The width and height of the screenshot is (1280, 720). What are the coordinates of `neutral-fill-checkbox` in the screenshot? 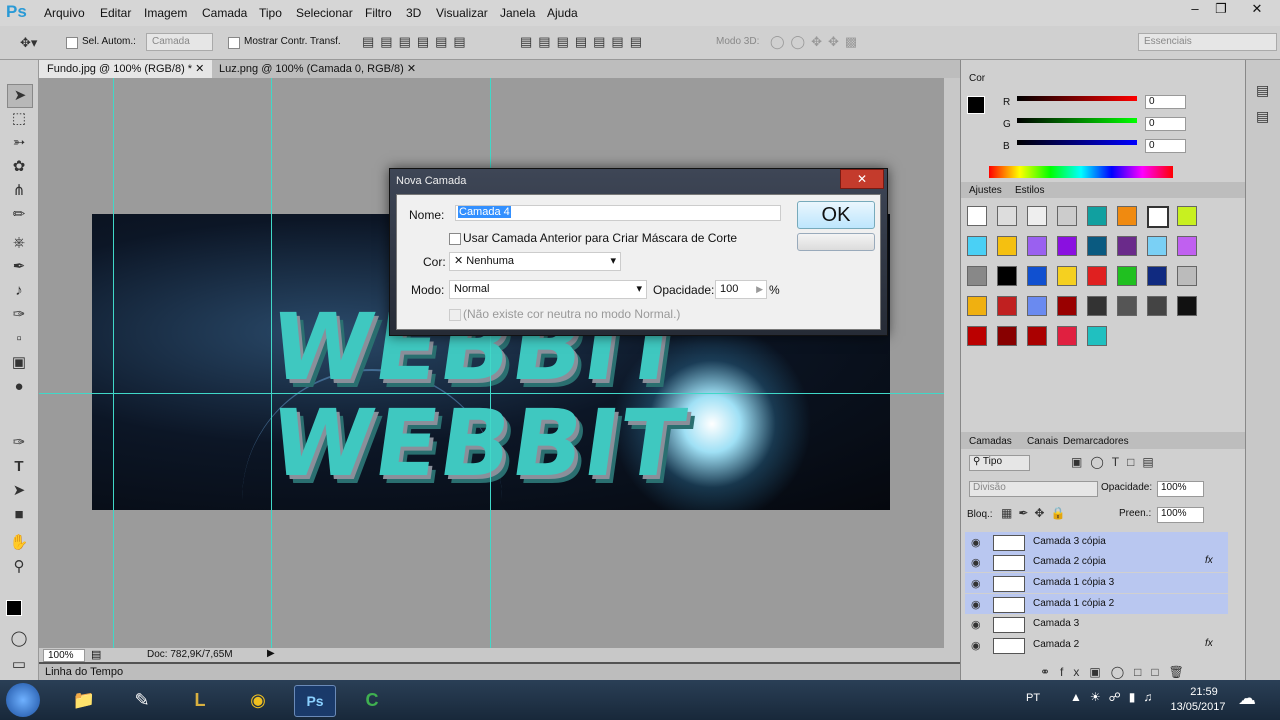 It's located at (455, 315).